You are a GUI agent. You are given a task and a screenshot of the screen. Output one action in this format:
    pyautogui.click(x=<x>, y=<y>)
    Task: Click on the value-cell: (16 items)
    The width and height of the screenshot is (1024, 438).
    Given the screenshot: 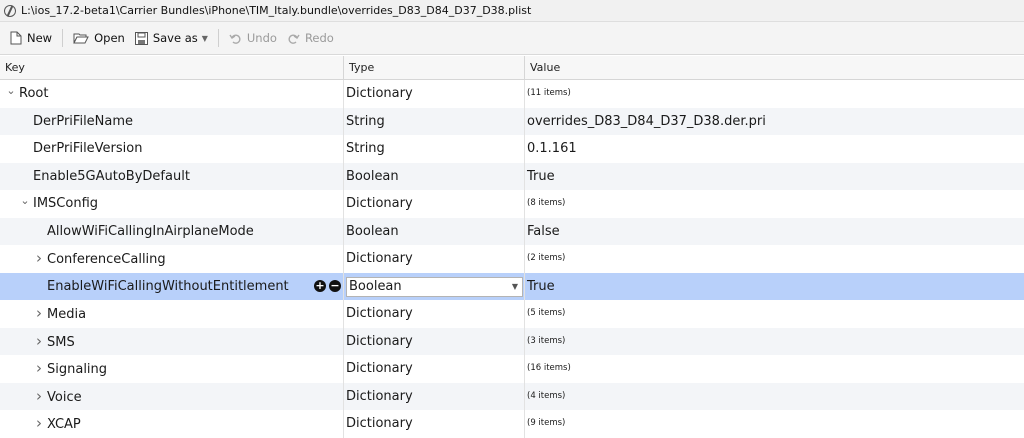 What is the action you would take?
    pyautogui.click(x=774, y=369)
    